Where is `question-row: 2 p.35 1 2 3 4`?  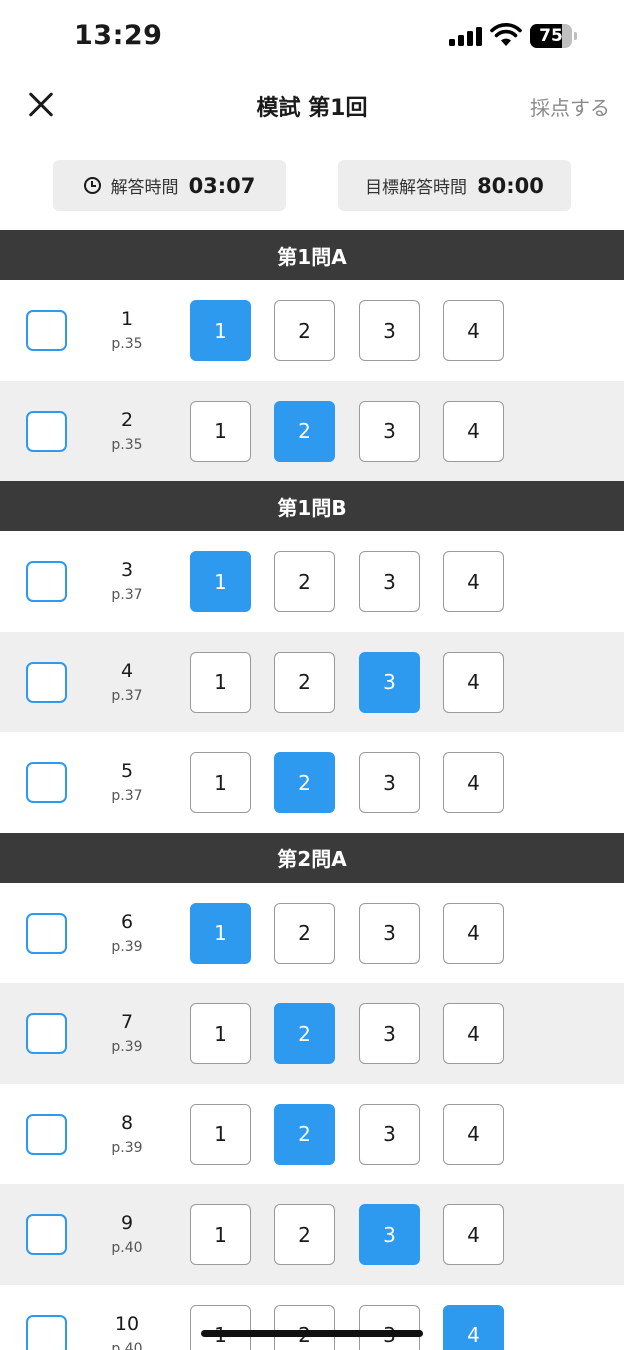 question-row: 2 p.35 1 2 3 4 is located at coordinates (312, 430).